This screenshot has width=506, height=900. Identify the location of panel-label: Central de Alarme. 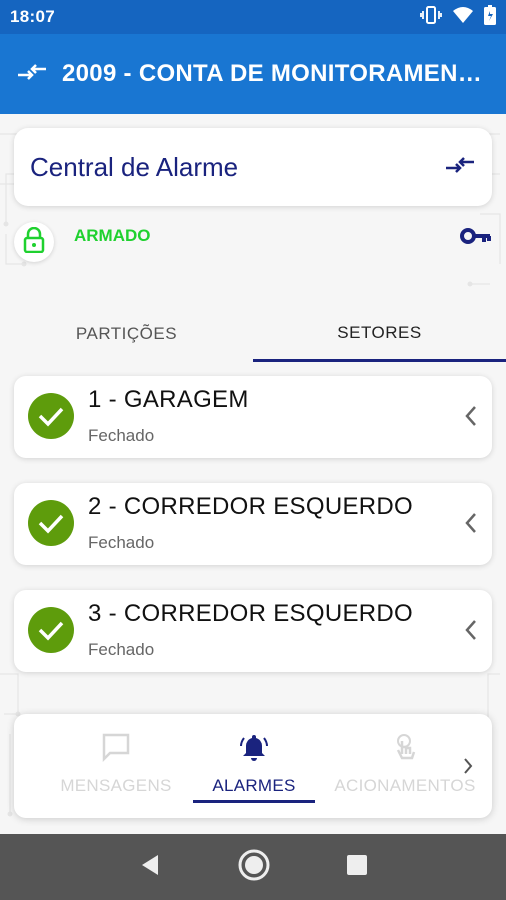
(134, 166).